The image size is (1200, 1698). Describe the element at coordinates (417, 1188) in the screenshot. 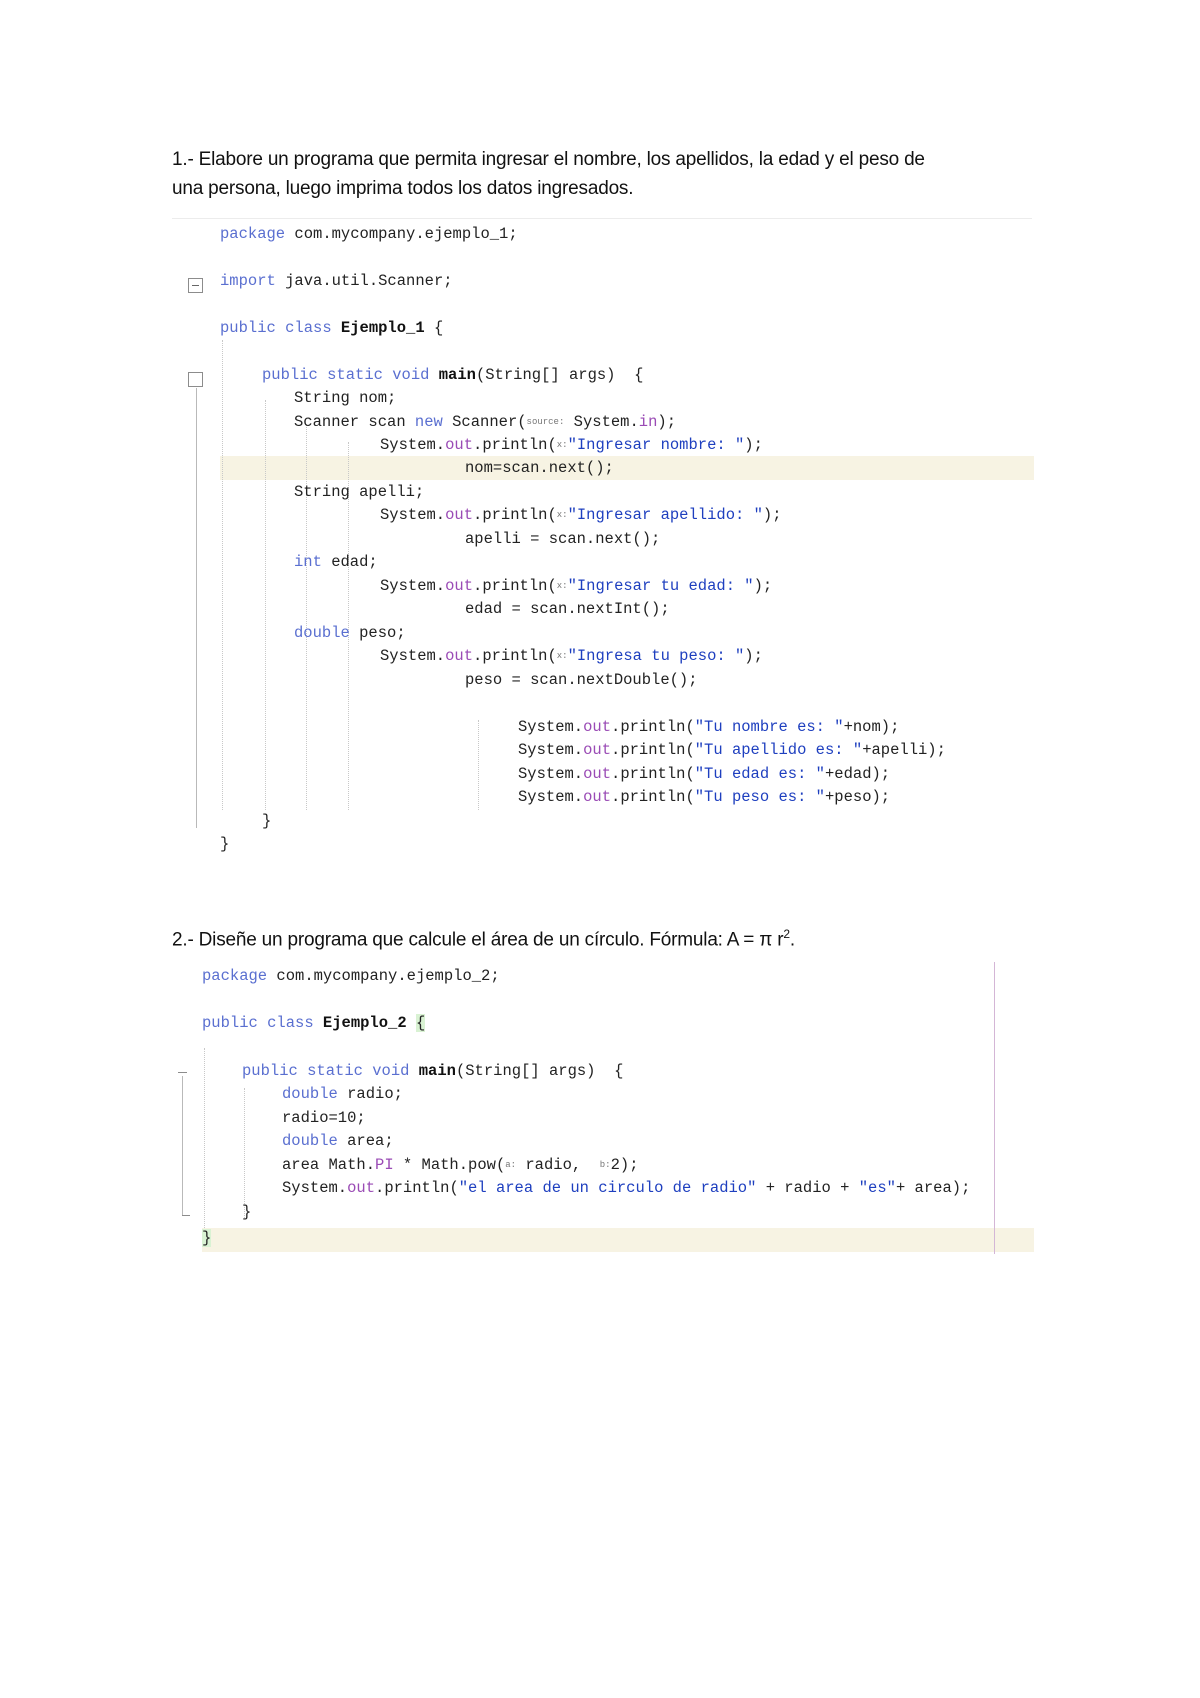

I see `code-text: .println(` at that location.